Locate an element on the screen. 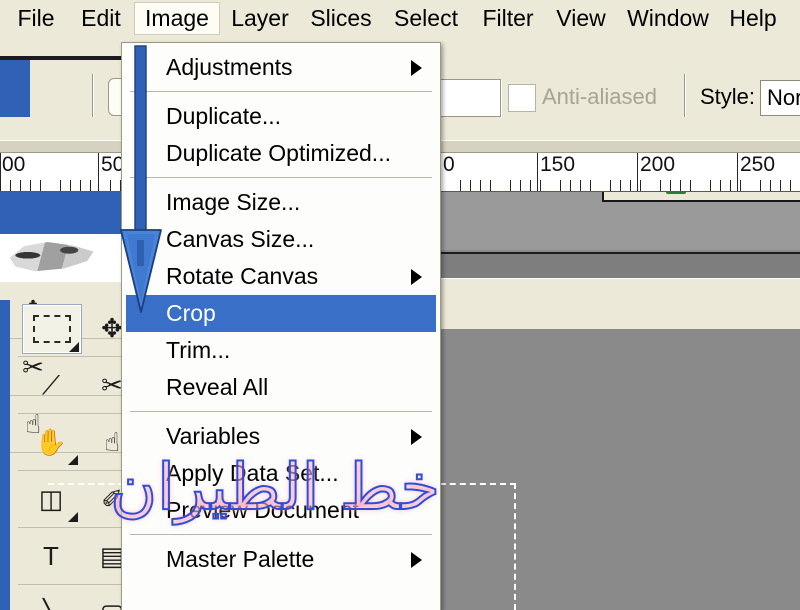 The height and width of the screenshot is (610, 800). paintbrush-icon: ✐ is located at coordinates (112, 499).